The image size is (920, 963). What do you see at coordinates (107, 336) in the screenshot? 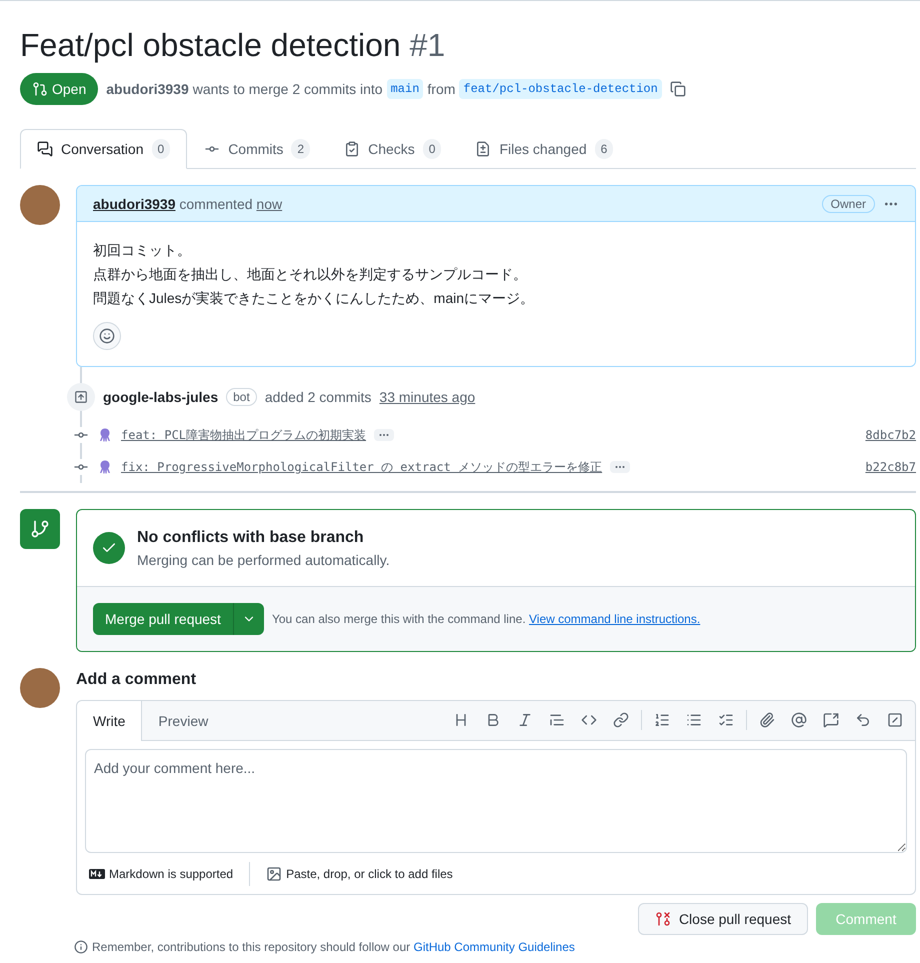
I see `add-reaction-icon` at bounding box center [107, 336].